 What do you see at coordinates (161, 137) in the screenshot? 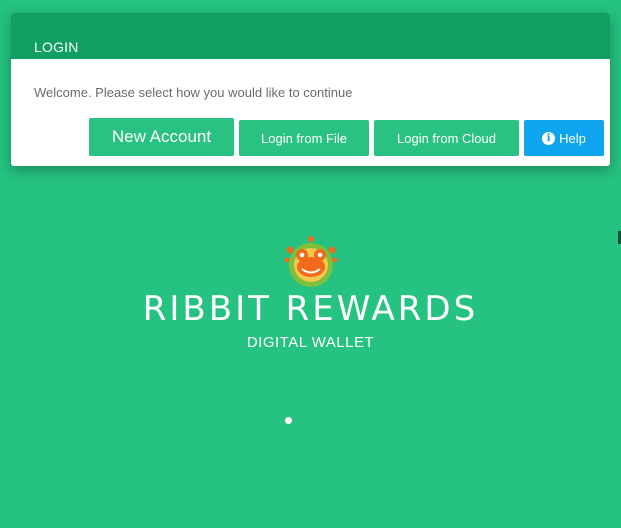
I see `new-account-button: New Account` at bounding box center [161, 137].